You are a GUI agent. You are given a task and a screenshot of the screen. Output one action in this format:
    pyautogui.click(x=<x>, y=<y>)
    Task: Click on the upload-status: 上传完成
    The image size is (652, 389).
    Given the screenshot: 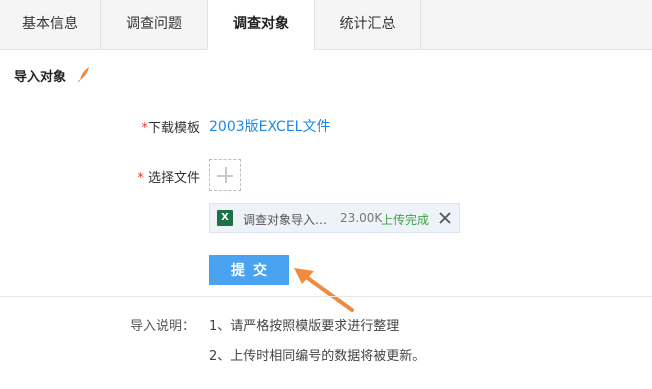 What is the action you would take?
    pyautogui.click(x=405, y=220)
    